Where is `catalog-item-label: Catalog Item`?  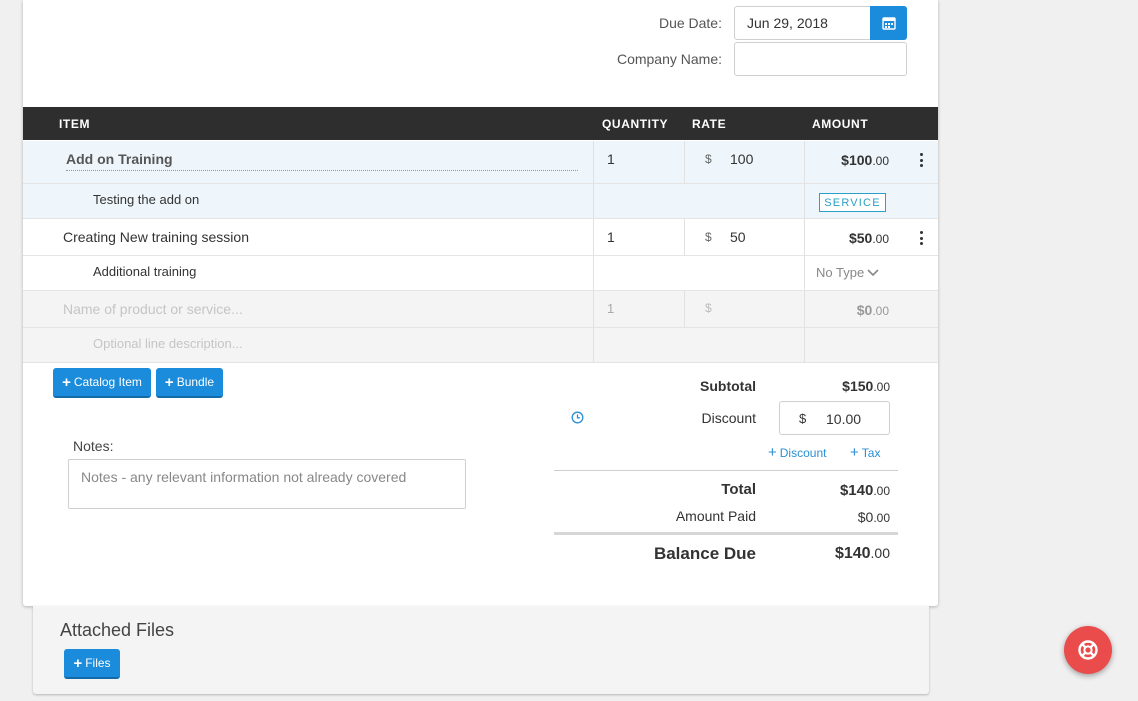 catalog-item-label: Catalog Item is located at coordinates (107, 382).